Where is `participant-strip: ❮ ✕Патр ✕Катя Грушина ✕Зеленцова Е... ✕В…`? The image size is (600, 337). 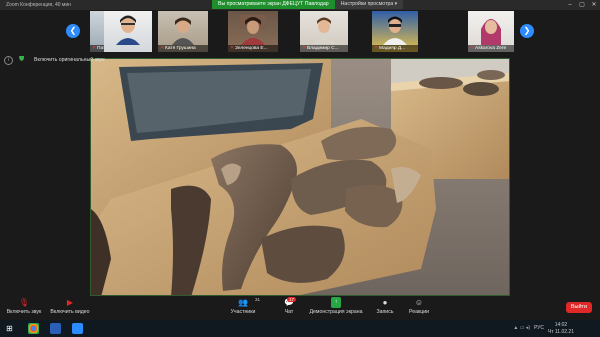
participant-strip: ❮ ✕Патр ✕Катя Грушина ✕Зеленцова Е... ✕В… is located at coordinates (300, 32).